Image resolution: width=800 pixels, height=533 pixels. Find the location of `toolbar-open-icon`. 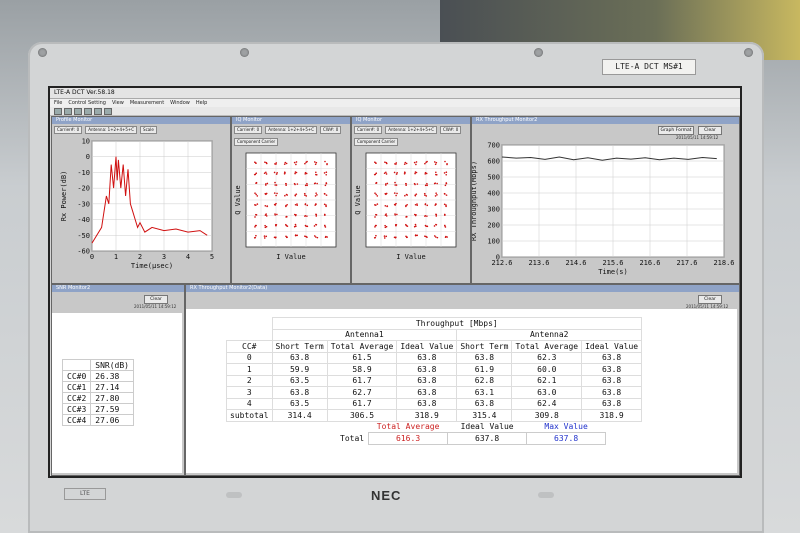

toolbar-open-icon is located at coordinates (68, 111).